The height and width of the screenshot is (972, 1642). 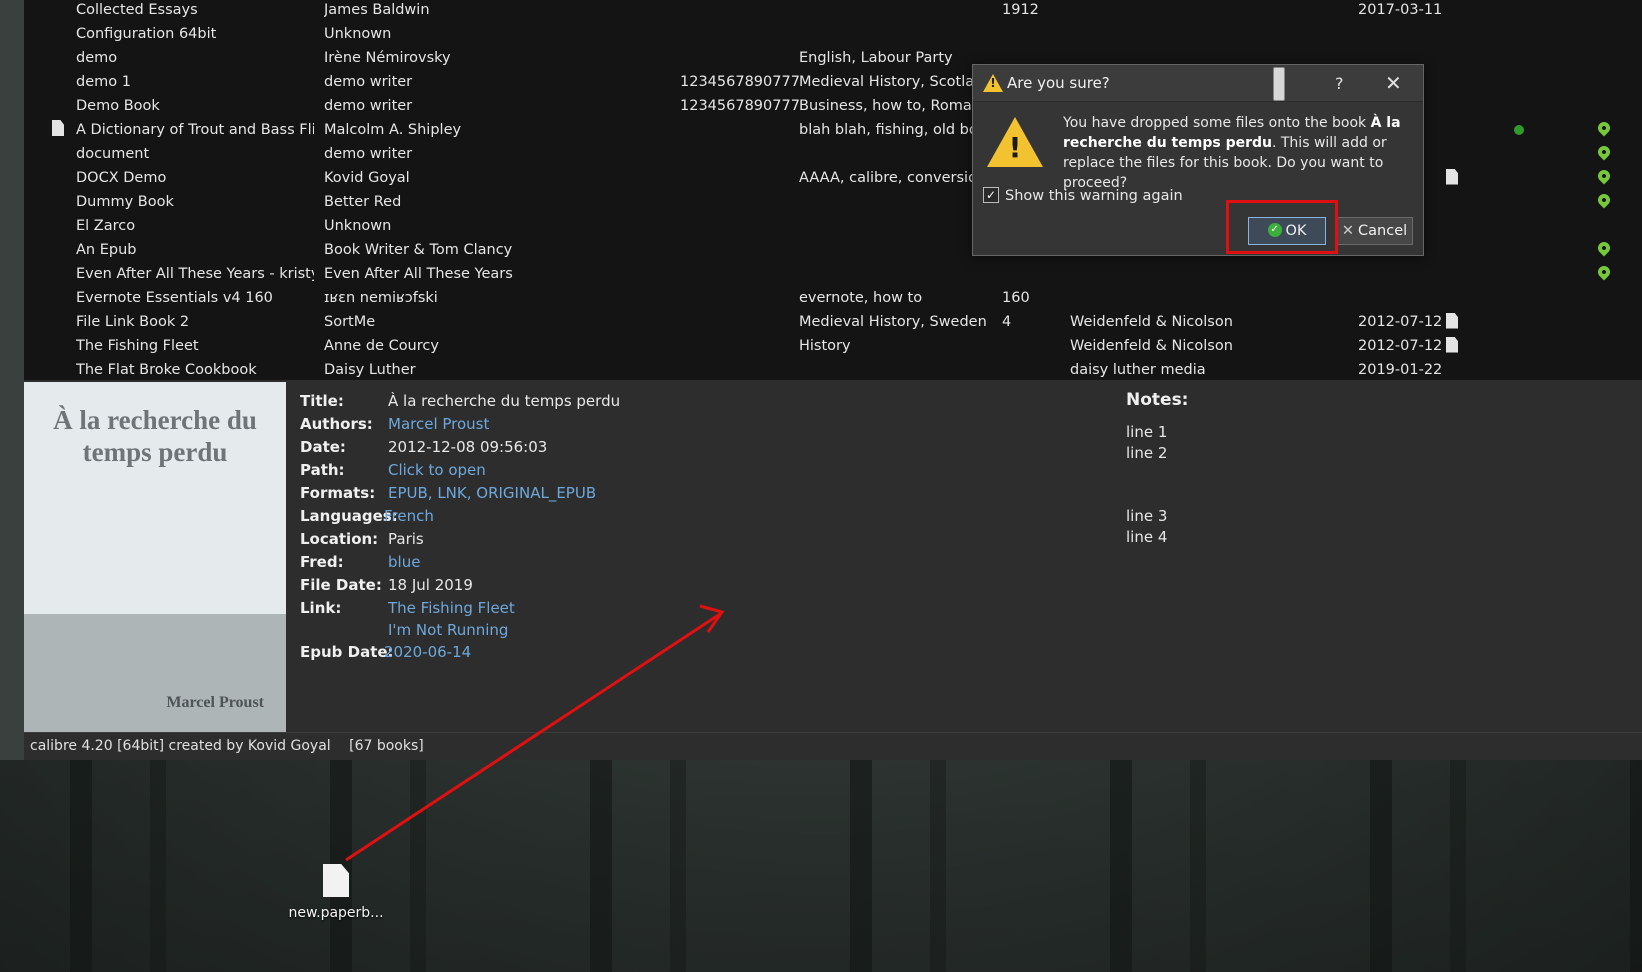 What do you see at coordinates (155, 436) in the screenshot?
I see `cover-title: À la recherche du temps perdu` at bounding box center [155, 436].